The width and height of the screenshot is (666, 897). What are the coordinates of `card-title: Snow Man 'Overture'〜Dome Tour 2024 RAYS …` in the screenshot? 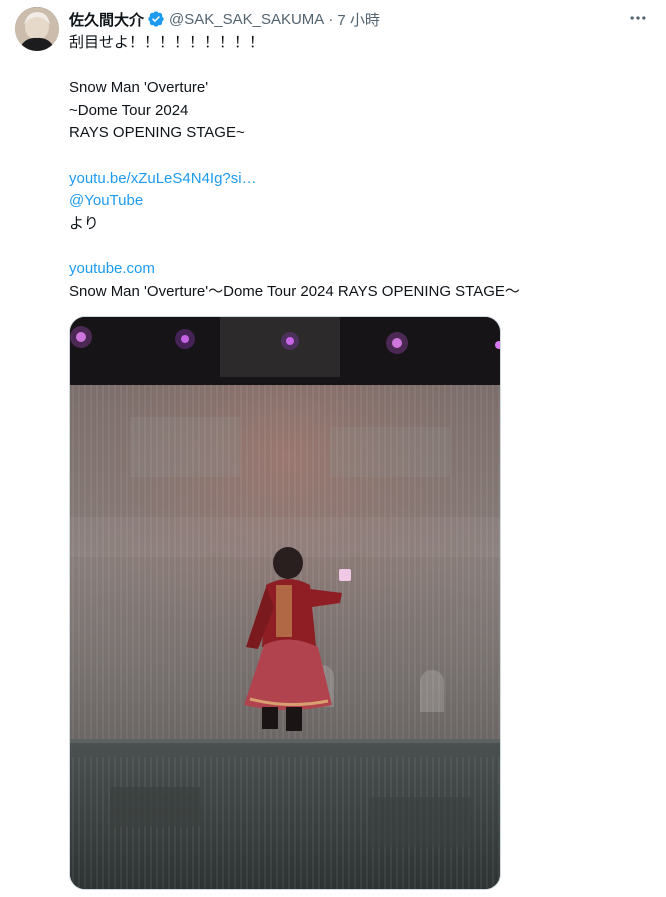 It's located at (359, 292).